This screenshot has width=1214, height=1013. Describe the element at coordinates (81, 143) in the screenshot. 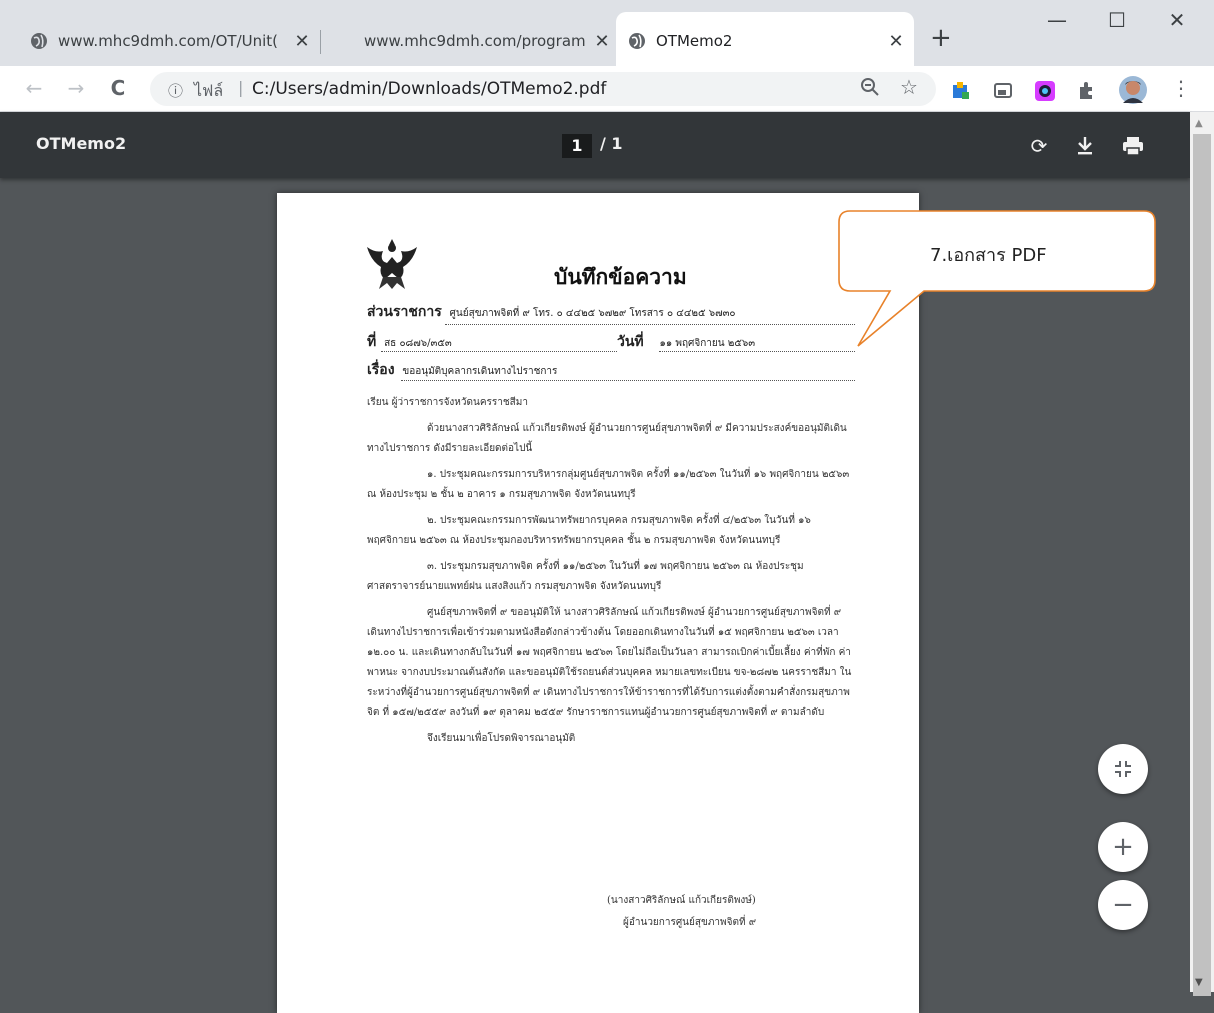

I see `pdf-title: OTMemo2` at that location.